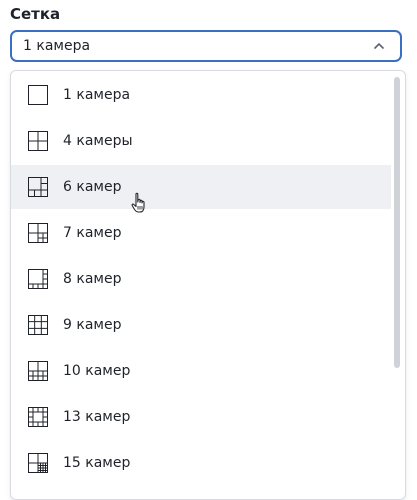 Image resolution: width=417 pixels, height=500 pixels. Describe the element at coordinates (138, 202) in the screenshot. I see `hand-cursor-icon` at that location.